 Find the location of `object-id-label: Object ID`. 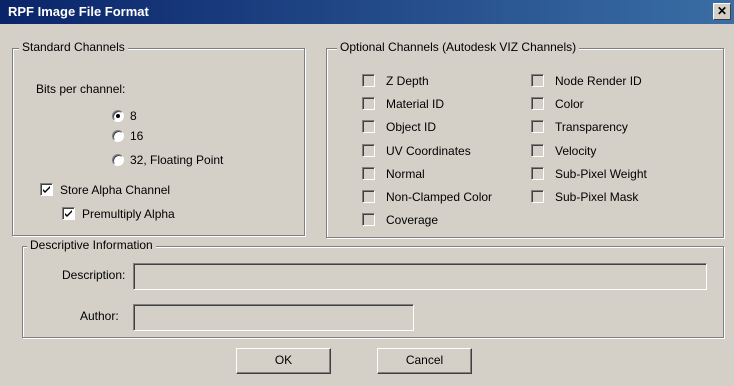

object-id-label: Object ID is located at coordinates (411, 127).